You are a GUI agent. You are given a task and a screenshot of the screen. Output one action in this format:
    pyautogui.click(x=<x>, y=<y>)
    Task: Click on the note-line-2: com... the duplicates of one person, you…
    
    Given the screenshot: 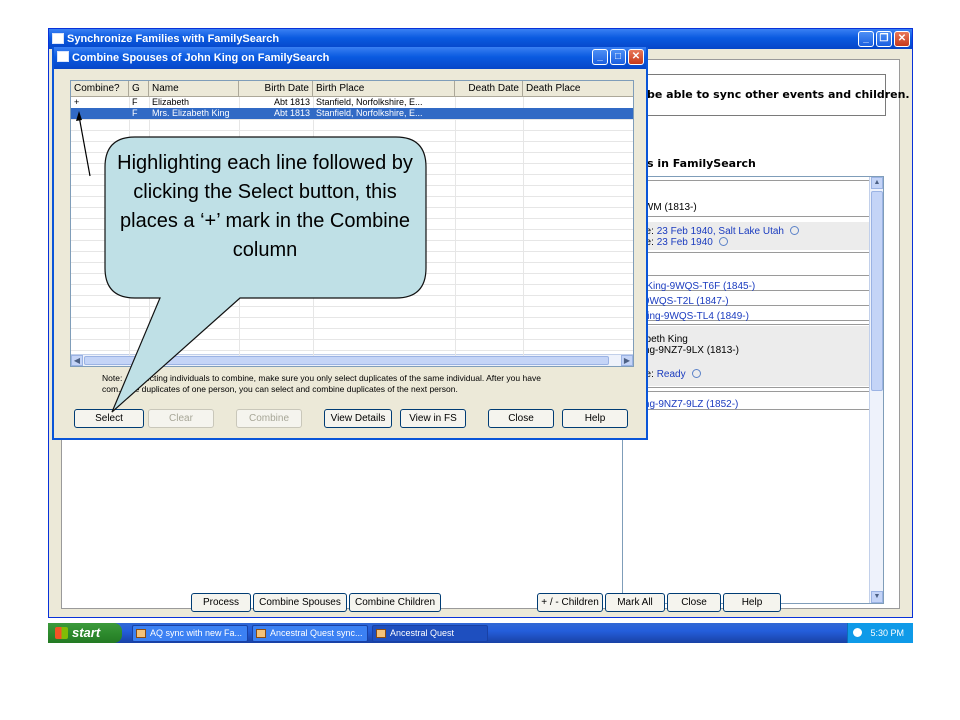 What is the action you would take?
    pyautogui.click(x=280, y=389)
    